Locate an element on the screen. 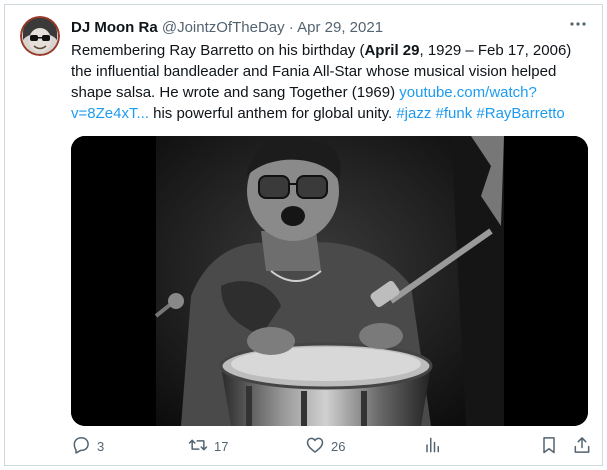 The image size is (607, 470). views-icon is located at coordinates (432, 446).